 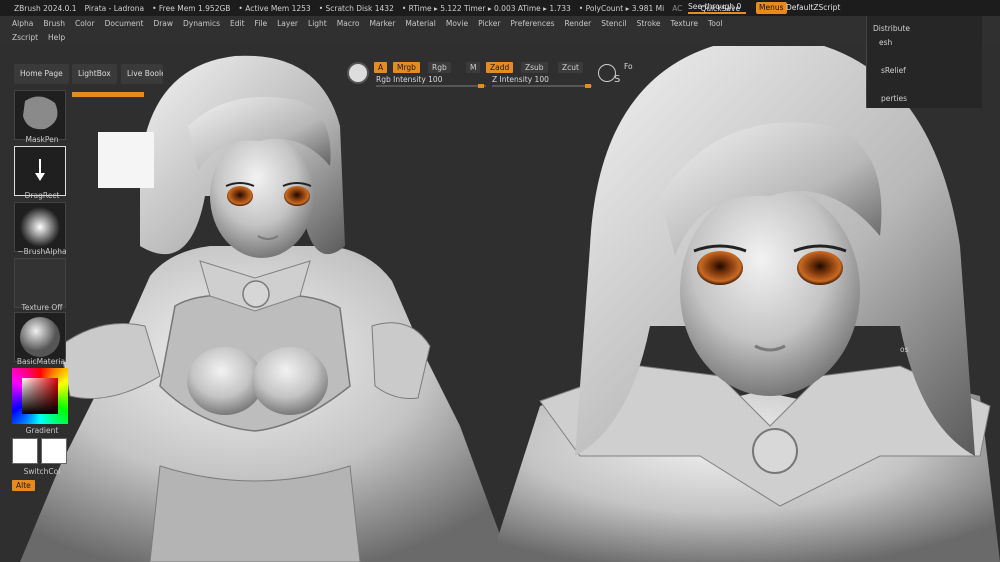 What do you see at coordinates (614, 24) in the screenshot?
I see `menu-stencil: Stencil` at bounding box center [614, 24].